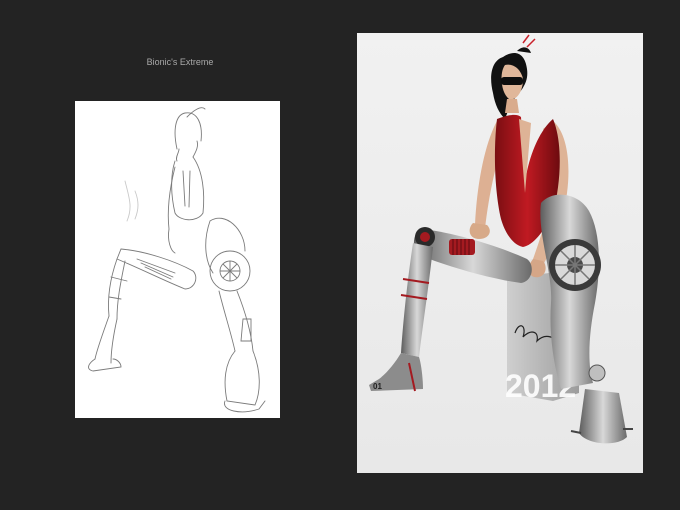 The image size is (680, 510). What do you see at coordinates (603, 416) in the screenshot?
I see `right-foot` at bounding box center [603, 416].